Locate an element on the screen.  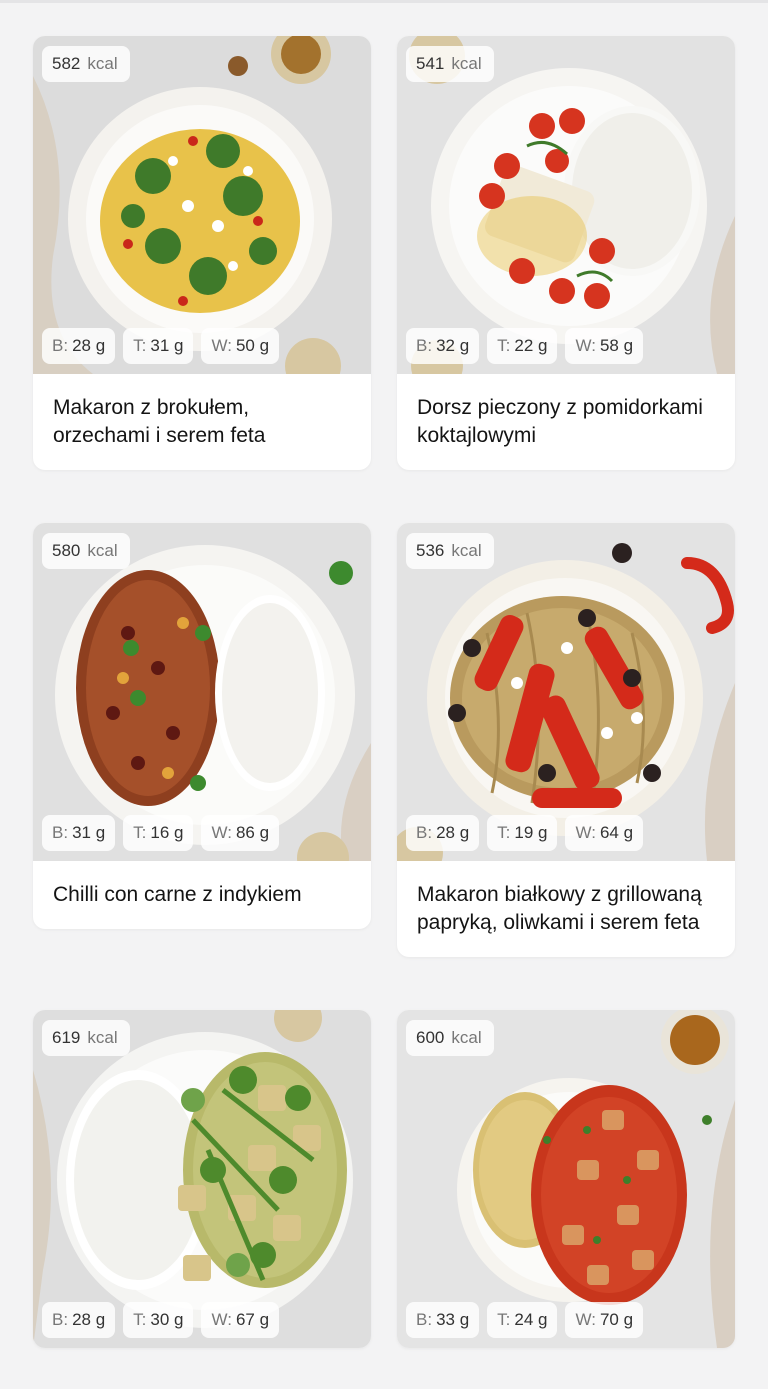
carbs-value: 86 g is located at coordinates (252, 832).